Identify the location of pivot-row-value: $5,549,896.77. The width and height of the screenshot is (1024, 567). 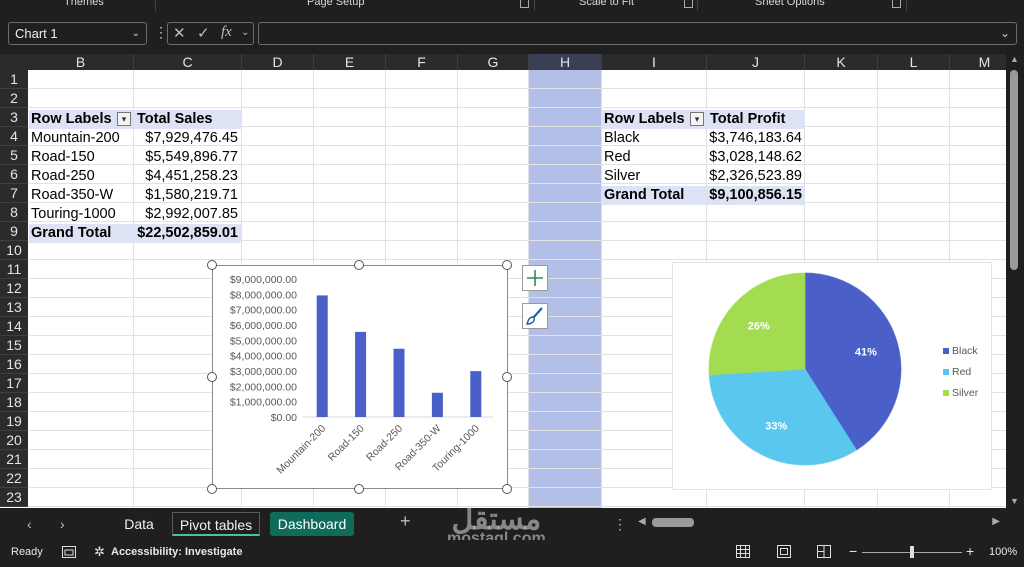
(187, 157).